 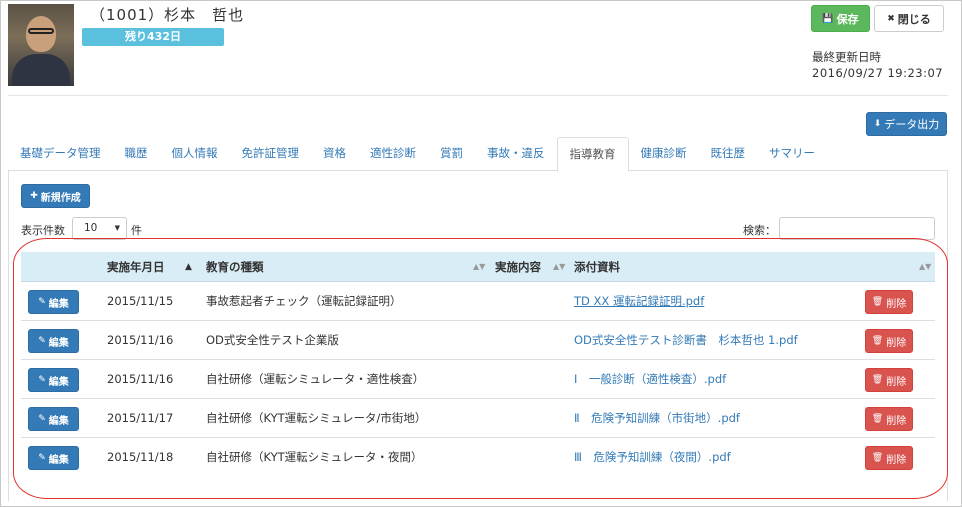 What do you see at coordinates (516, 153) in the screenshot?
I see `tab-accidents: 事故・違反` at bounding box center [516, 153].